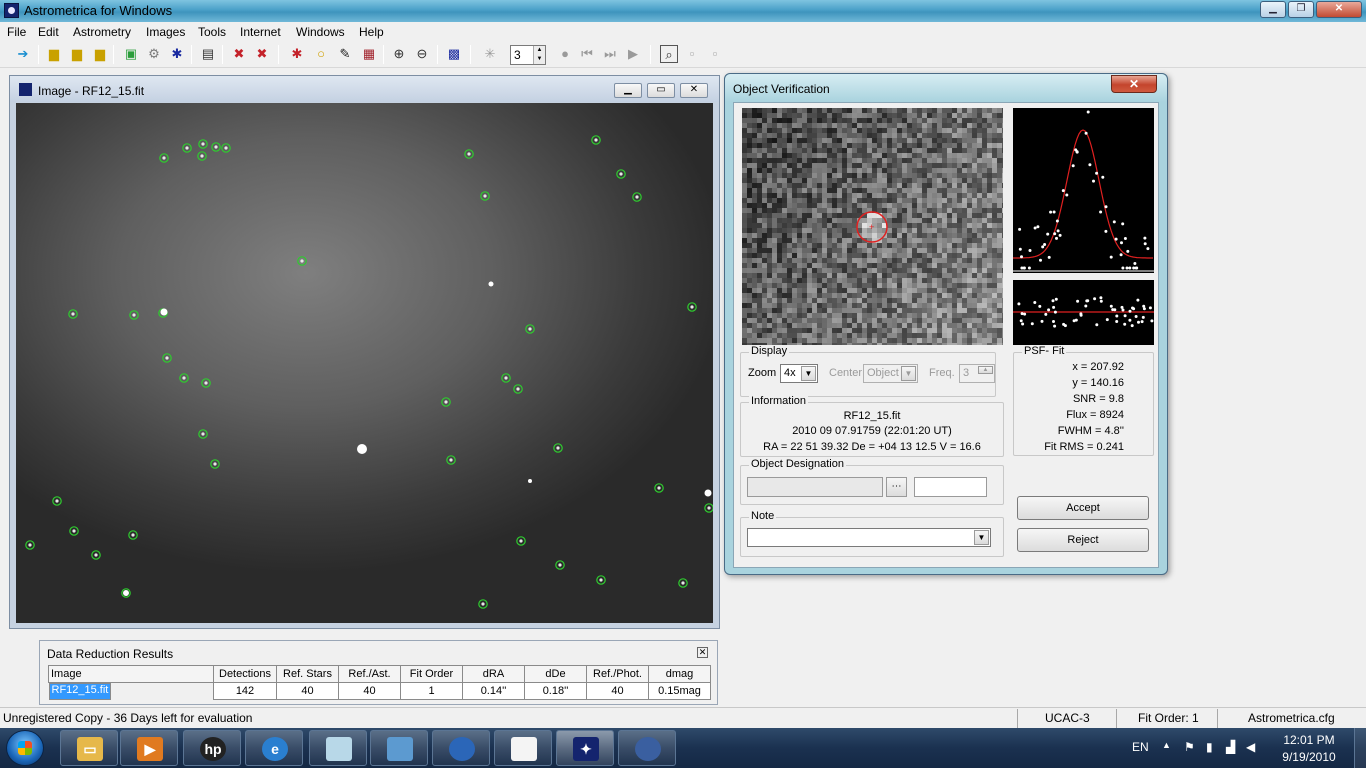 The image size is (1366, 768). What do you see at coordinates (212, 748) in the screenshot?
I see `taskbar-hp: hp` at bounding box center [212, 748].